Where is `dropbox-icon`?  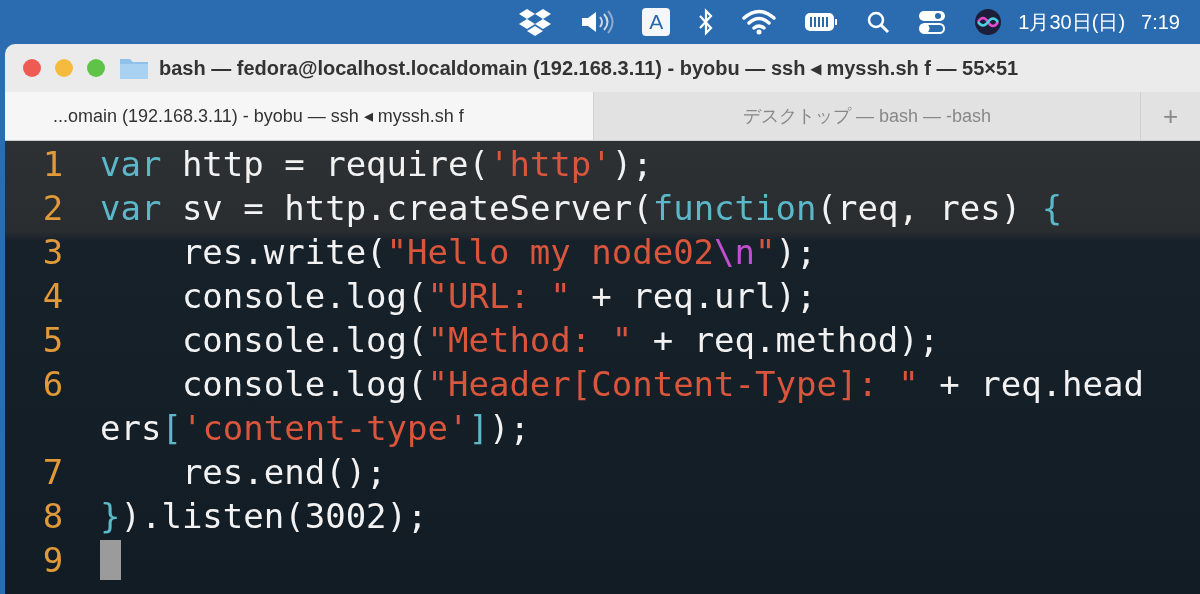 dropbox-icon is located at coordinates (535, 22).